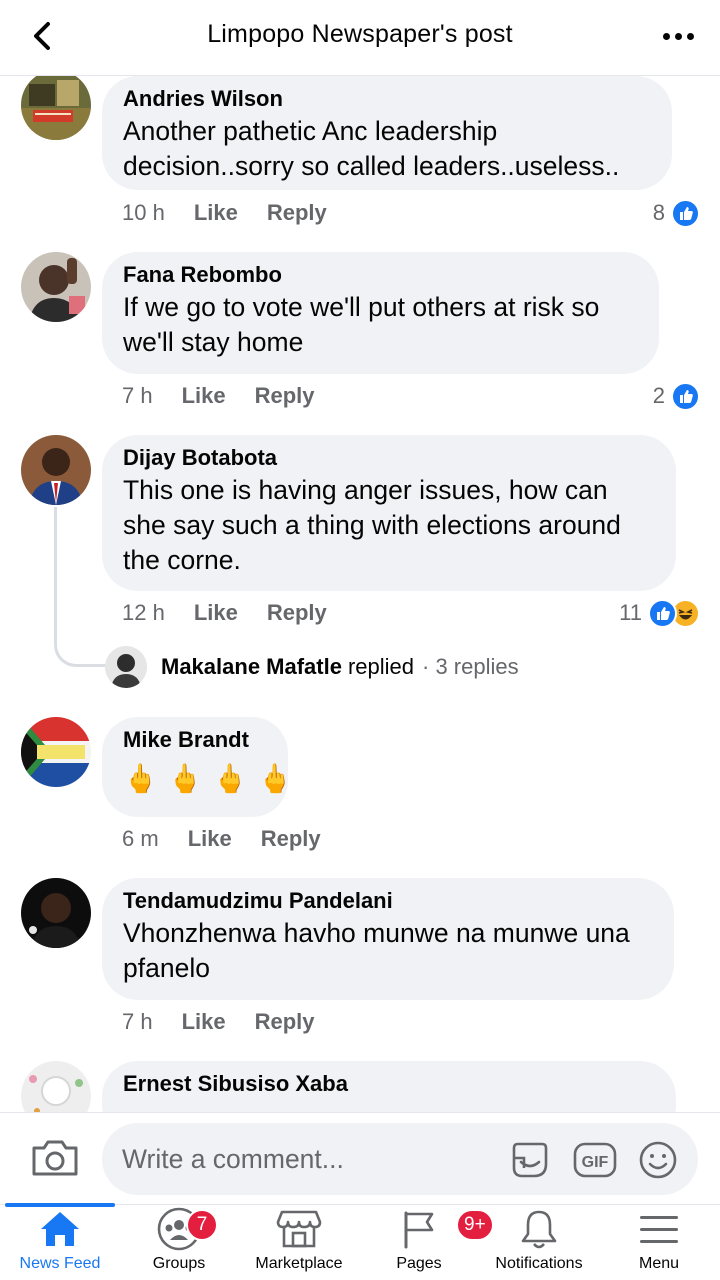 This screenshot has height=1280, width=720. I want to click on comment-actions: 12 h Like Reply, so click(224, 613).